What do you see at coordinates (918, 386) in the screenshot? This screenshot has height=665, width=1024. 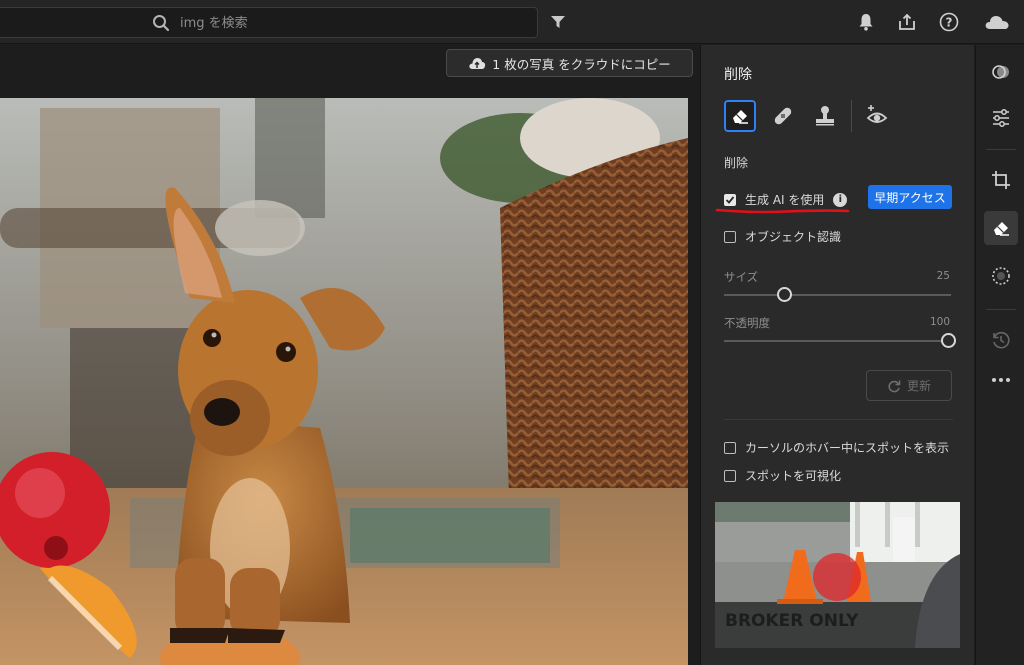 I see `refresh-label: 更新` at bounding box center [918, 386].